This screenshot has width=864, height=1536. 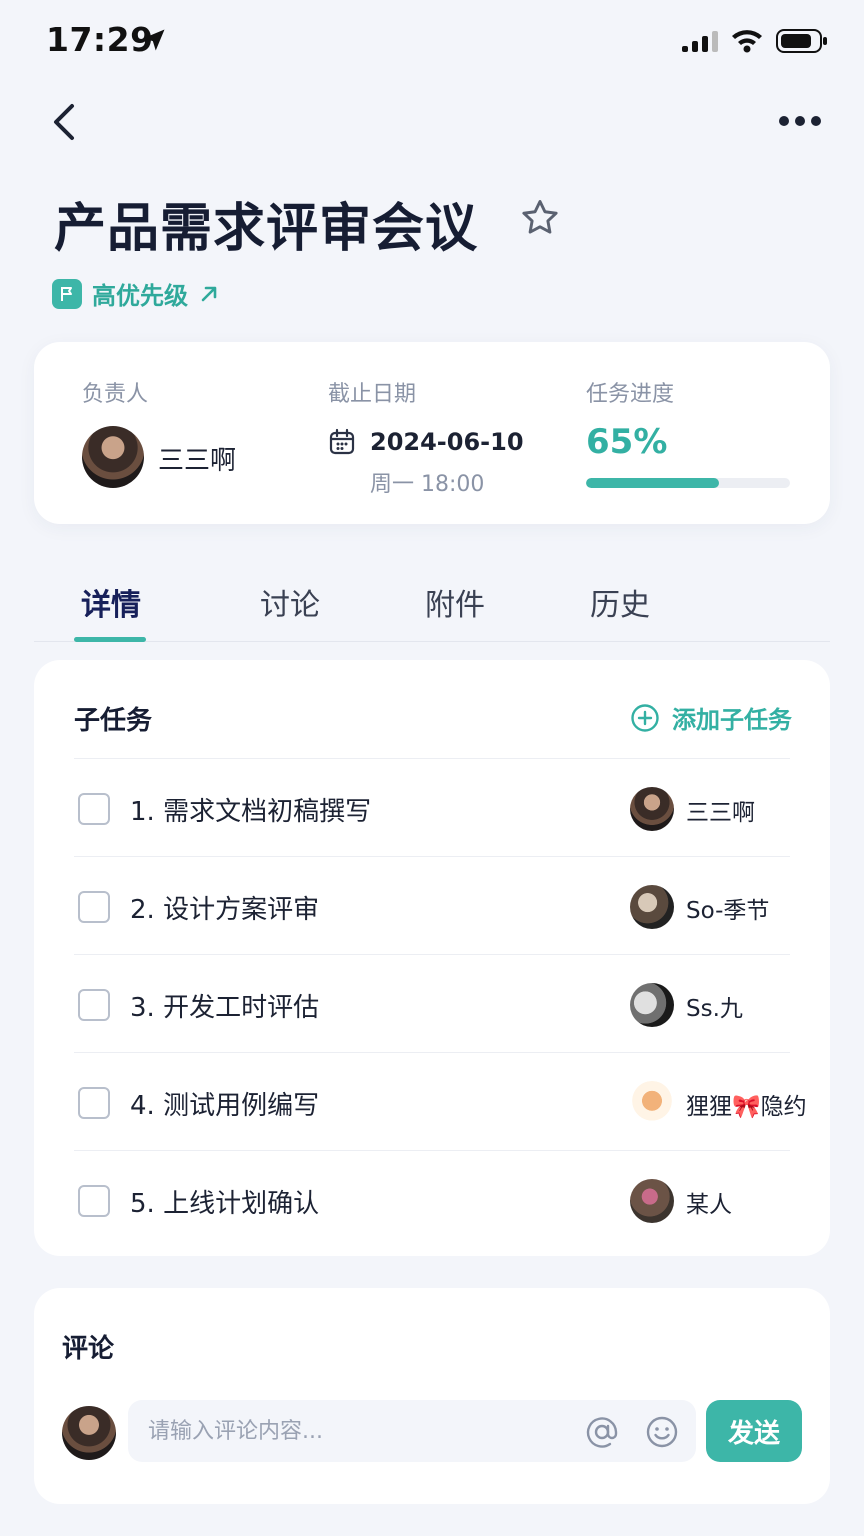 I want to click on add-circle-icon, so click(x=645, y=717).